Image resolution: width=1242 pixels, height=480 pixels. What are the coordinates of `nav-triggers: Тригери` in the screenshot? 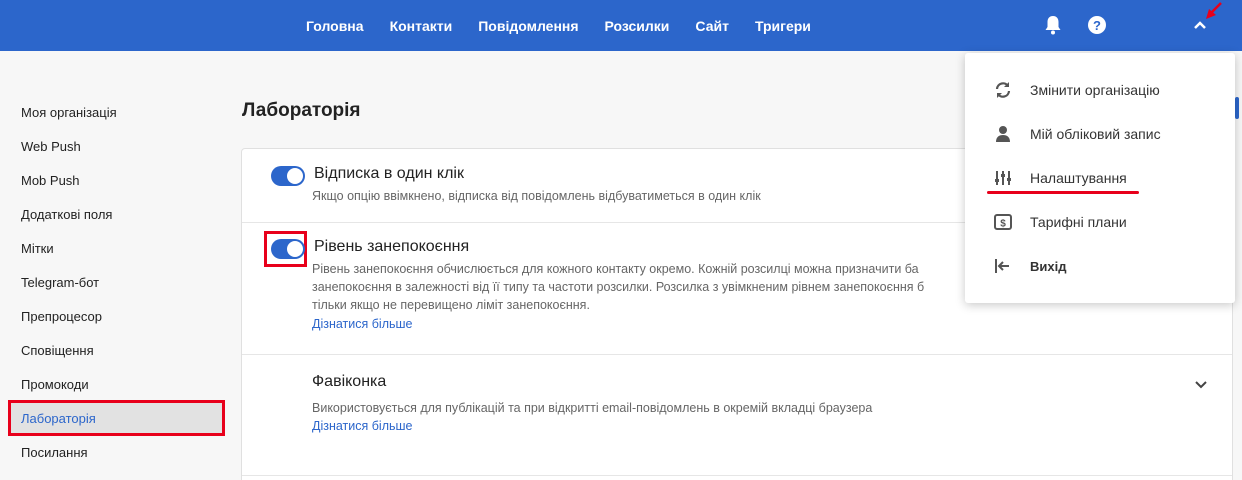 It's located at (783, 26).